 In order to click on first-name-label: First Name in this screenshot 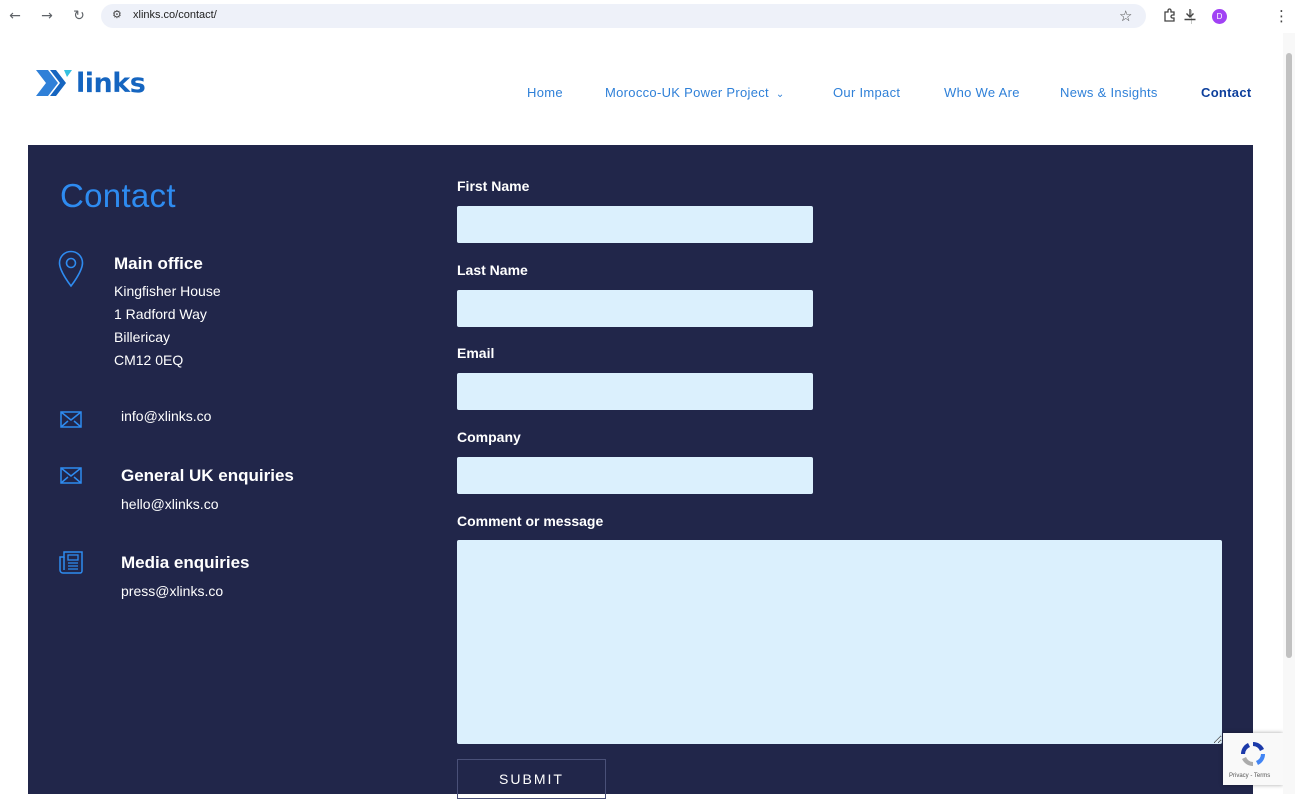, I will do `click(493, 186)`.